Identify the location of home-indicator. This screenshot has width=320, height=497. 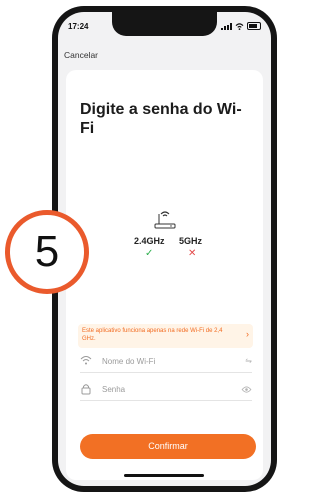
(164, 475).